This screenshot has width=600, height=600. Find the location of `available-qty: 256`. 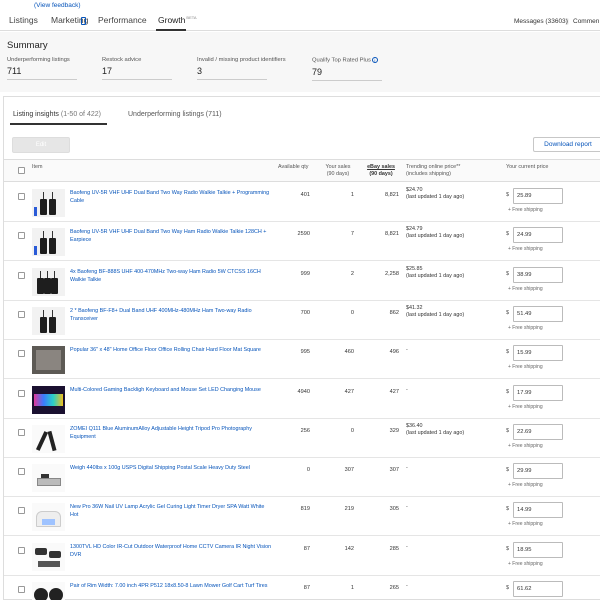

available-qty: 256 is located at coordinates (305, 430).